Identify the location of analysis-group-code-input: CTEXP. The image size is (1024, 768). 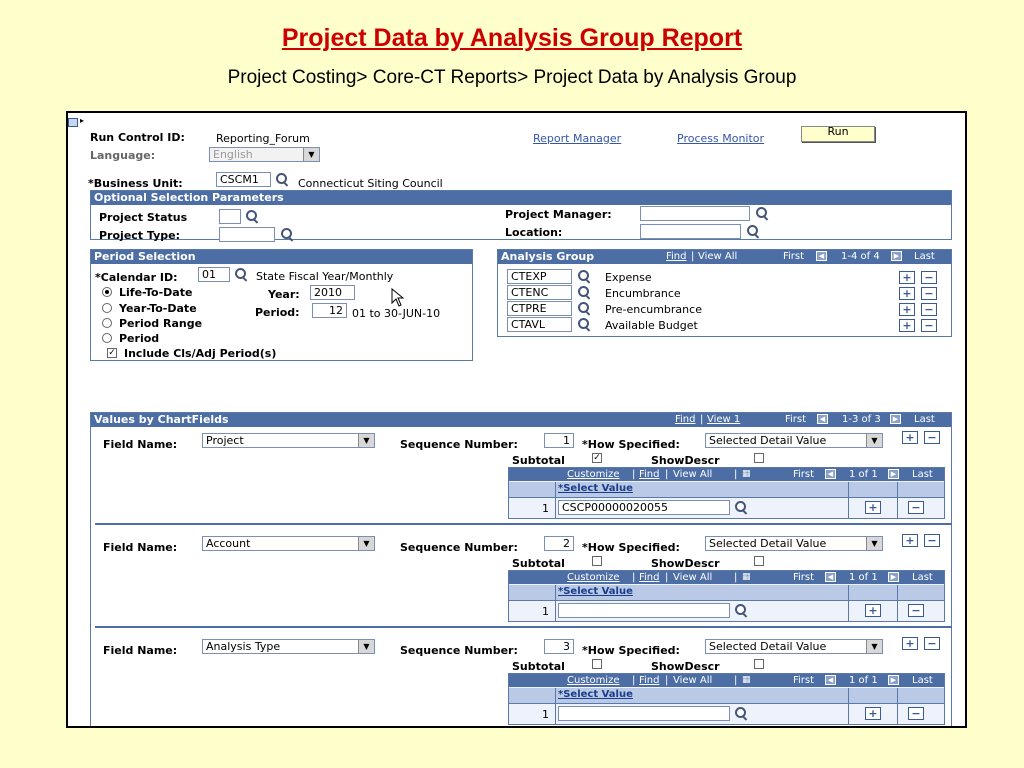
(539, 276).